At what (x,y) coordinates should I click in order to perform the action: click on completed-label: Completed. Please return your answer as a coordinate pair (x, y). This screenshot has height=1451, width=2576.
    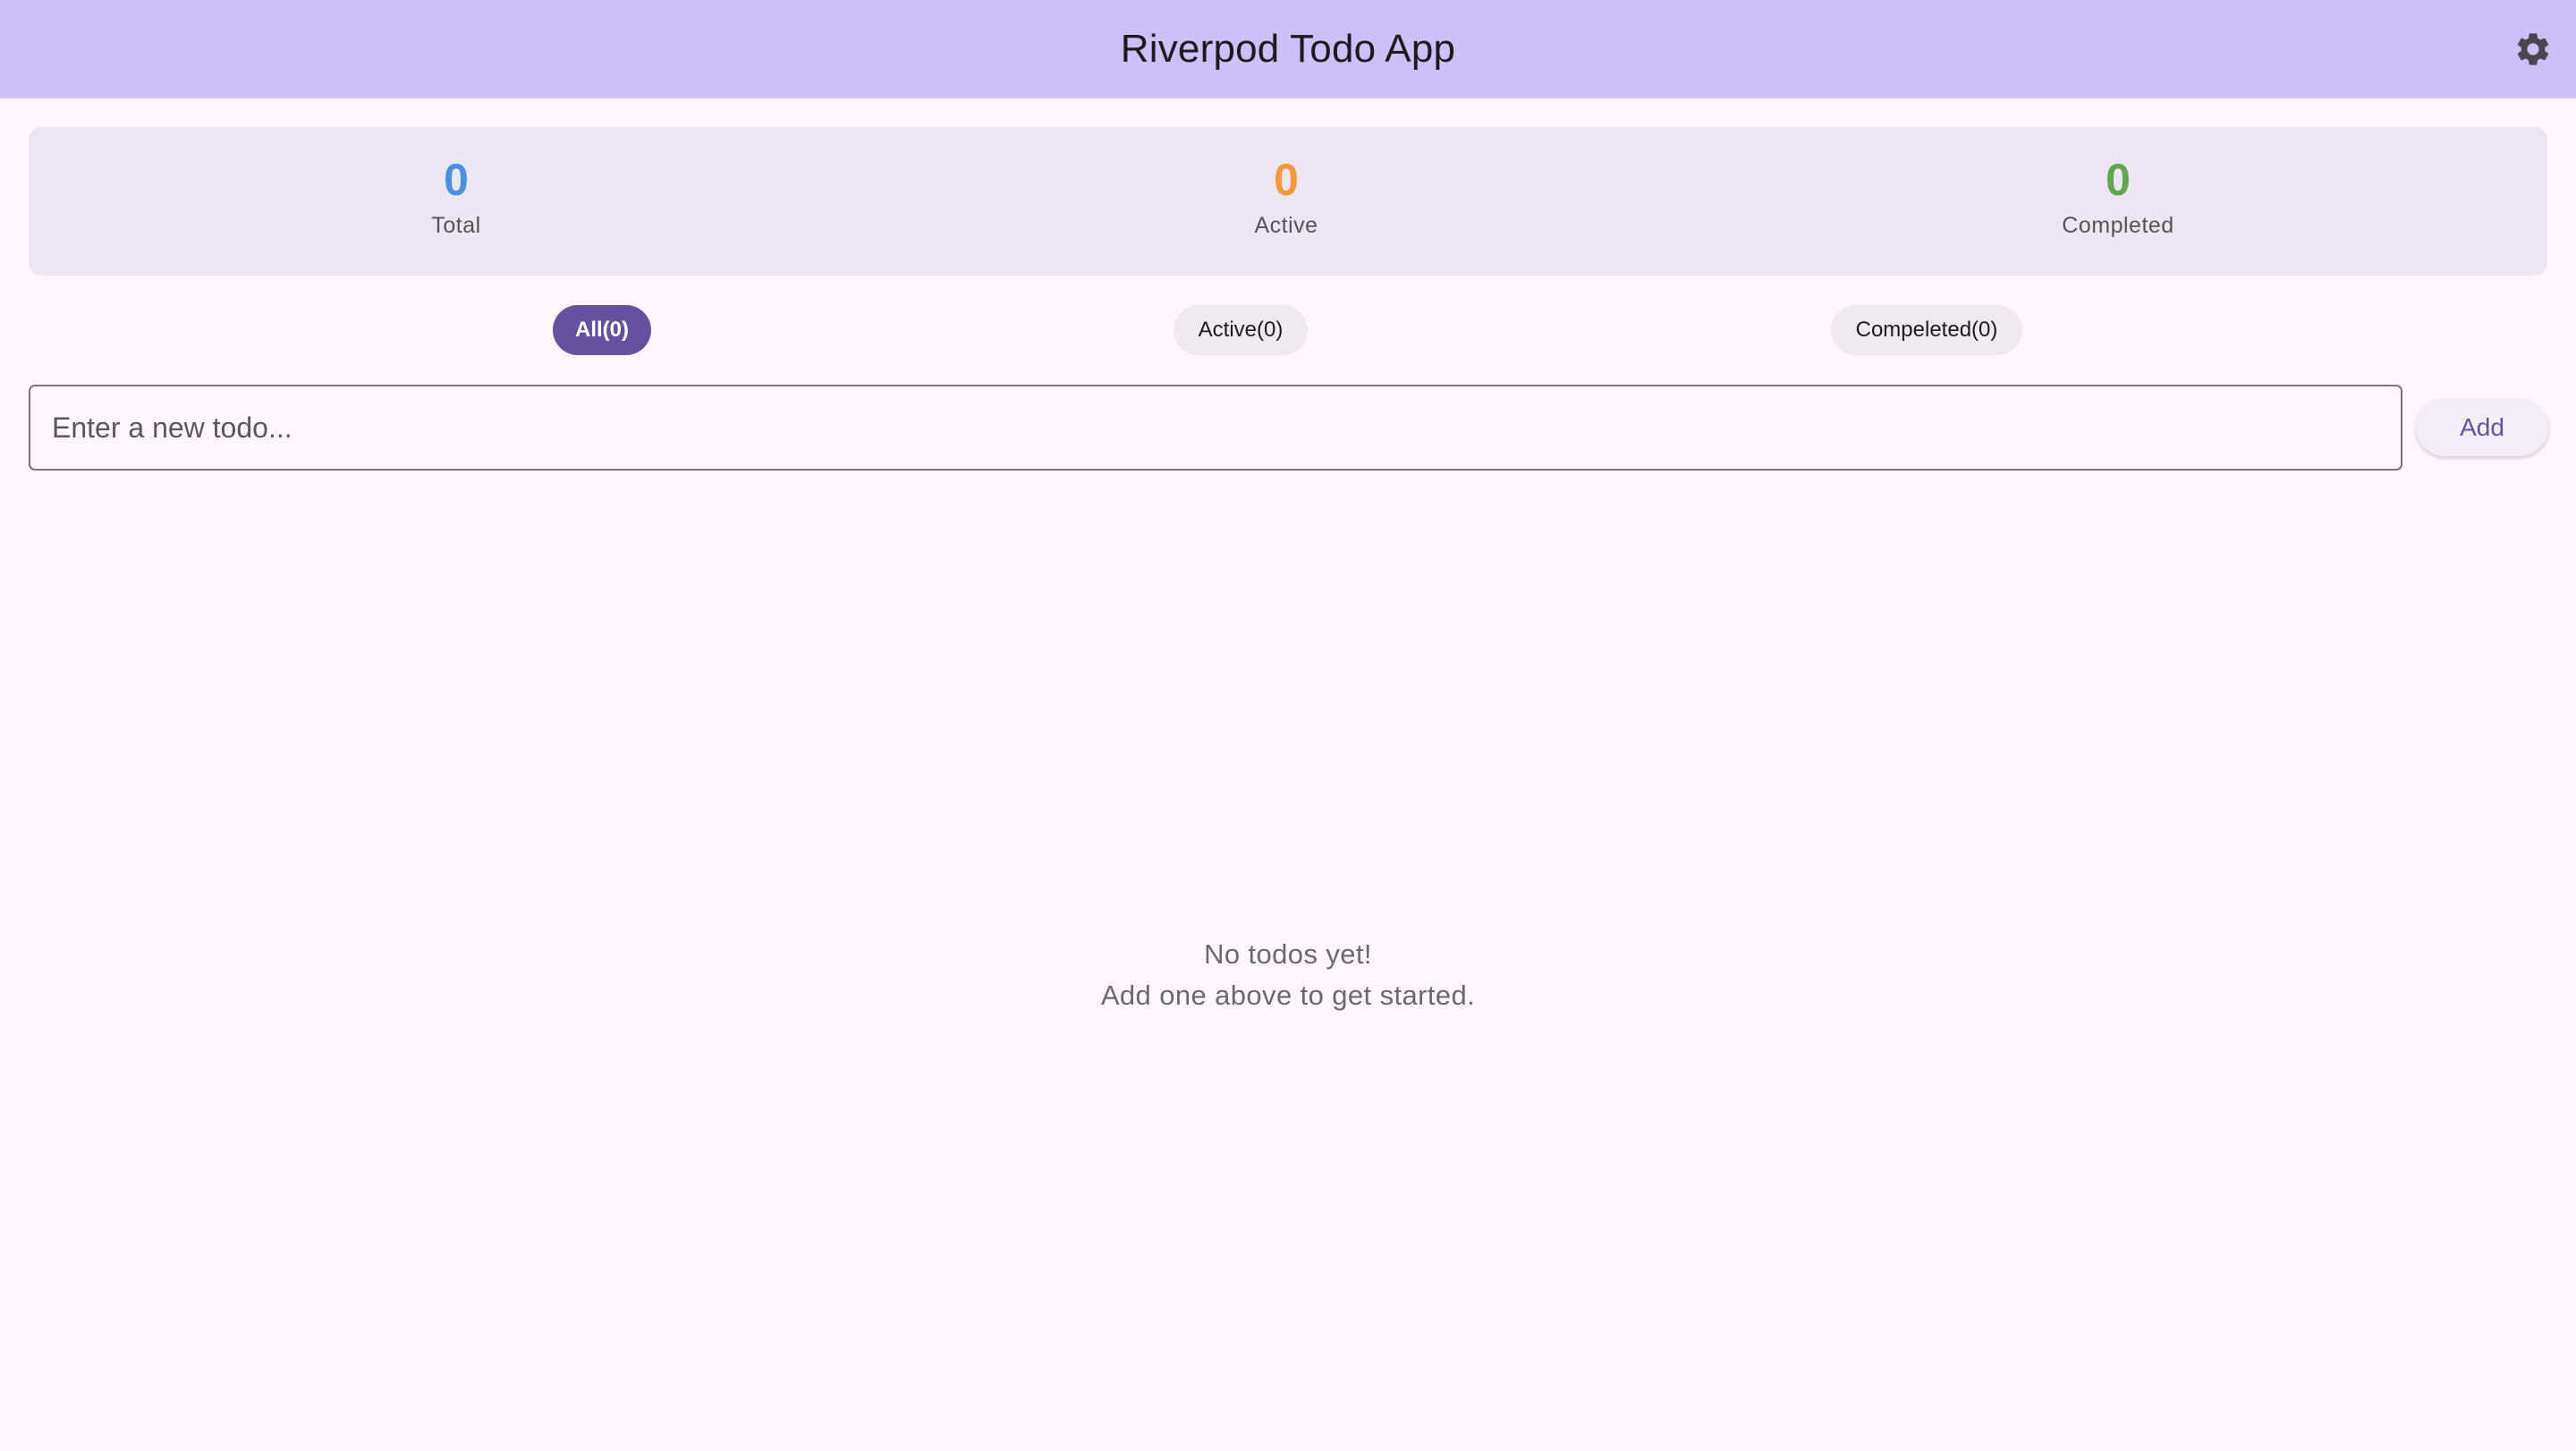
    Looking at the image, I should click on (2118, 226).